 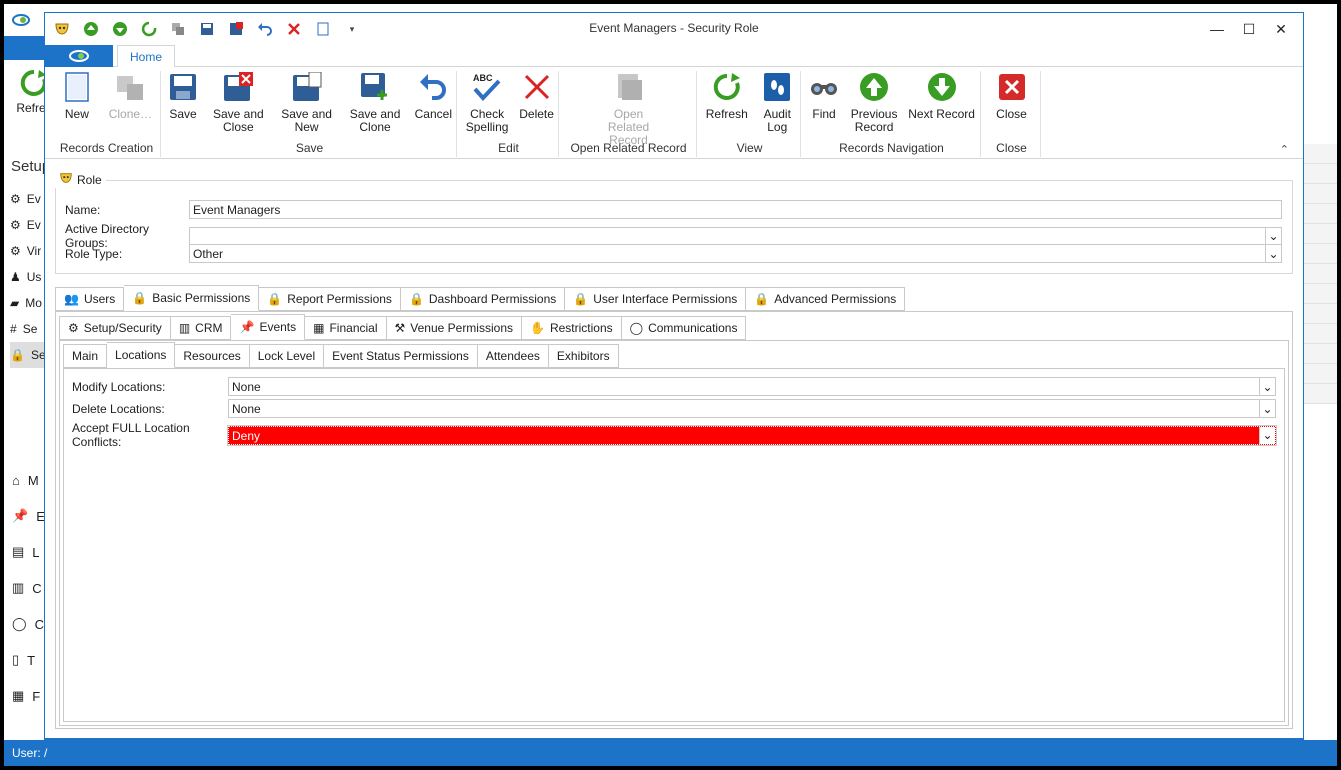 I want to click on tab-lock-level: Lock Level, so click(x=287, y=356).